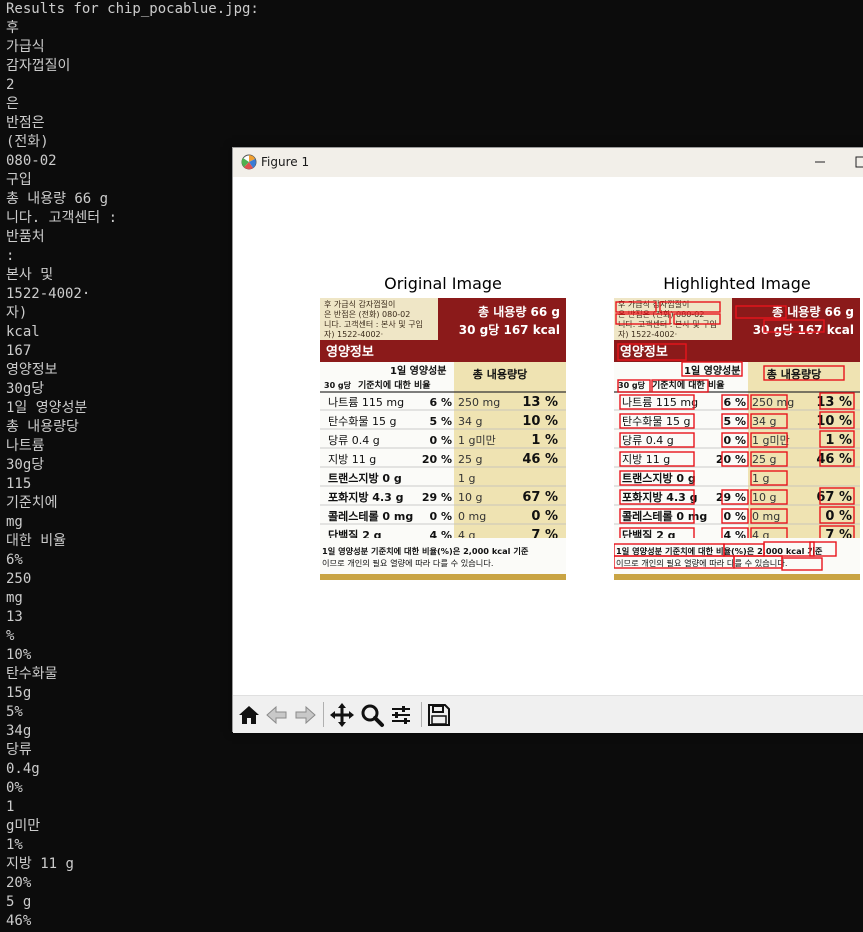 The height and width of the screenshot is (932, 863). I want to click on nutrient-pct: 29 %, so click(731, 497).